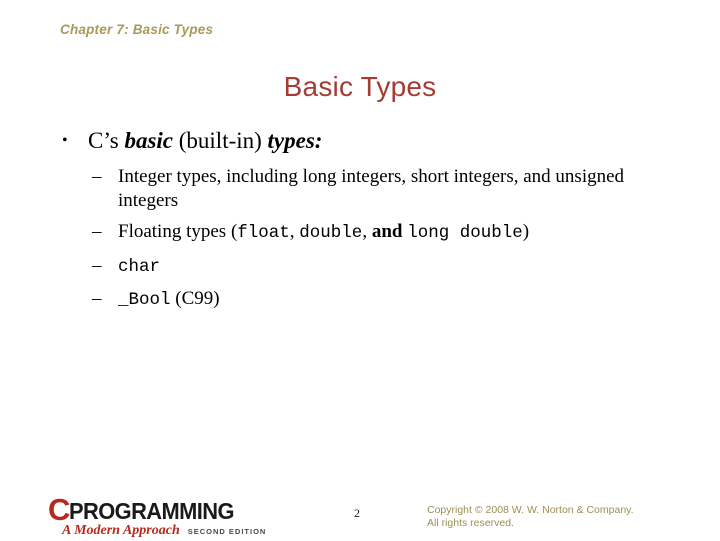 This screenshot has height=541, width=720. I want to click on chapter-header: Chapter 7: Basic Types, so click(137, 29).